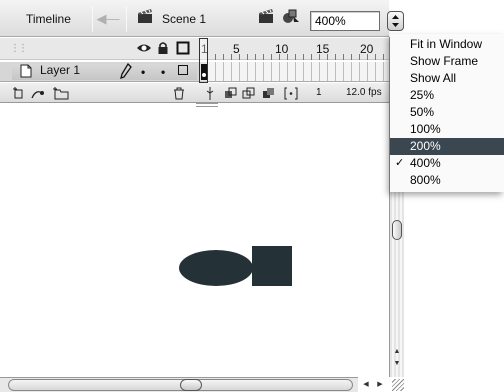  I want to click on scroll-right-icon: ▶, so click(380, 384).